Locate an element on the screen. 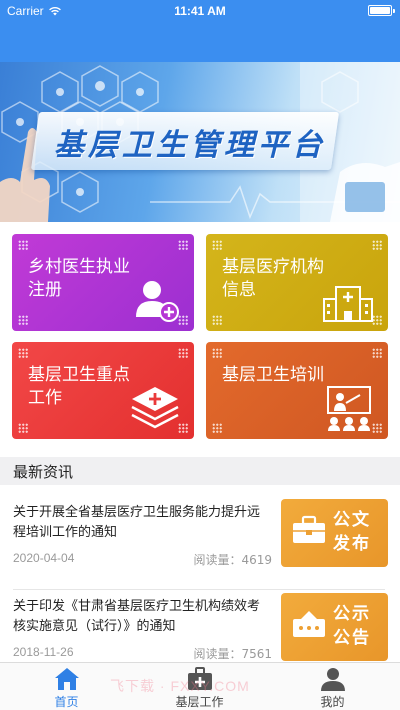  layers-medical-icon is located at coordinates (155, 408).